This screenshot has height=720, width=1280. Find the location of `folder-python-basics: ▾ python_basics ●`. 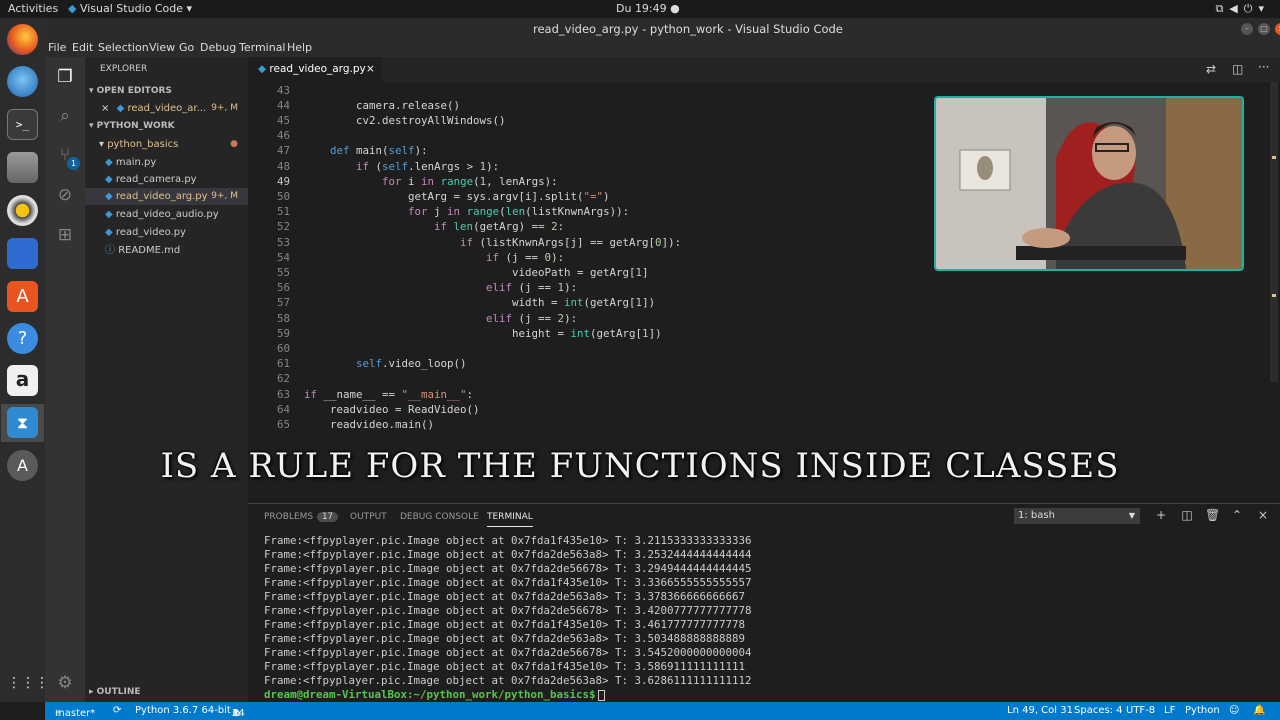

folder-python-basics: ▾ python_basics ● is located at coordinates (166, 144).